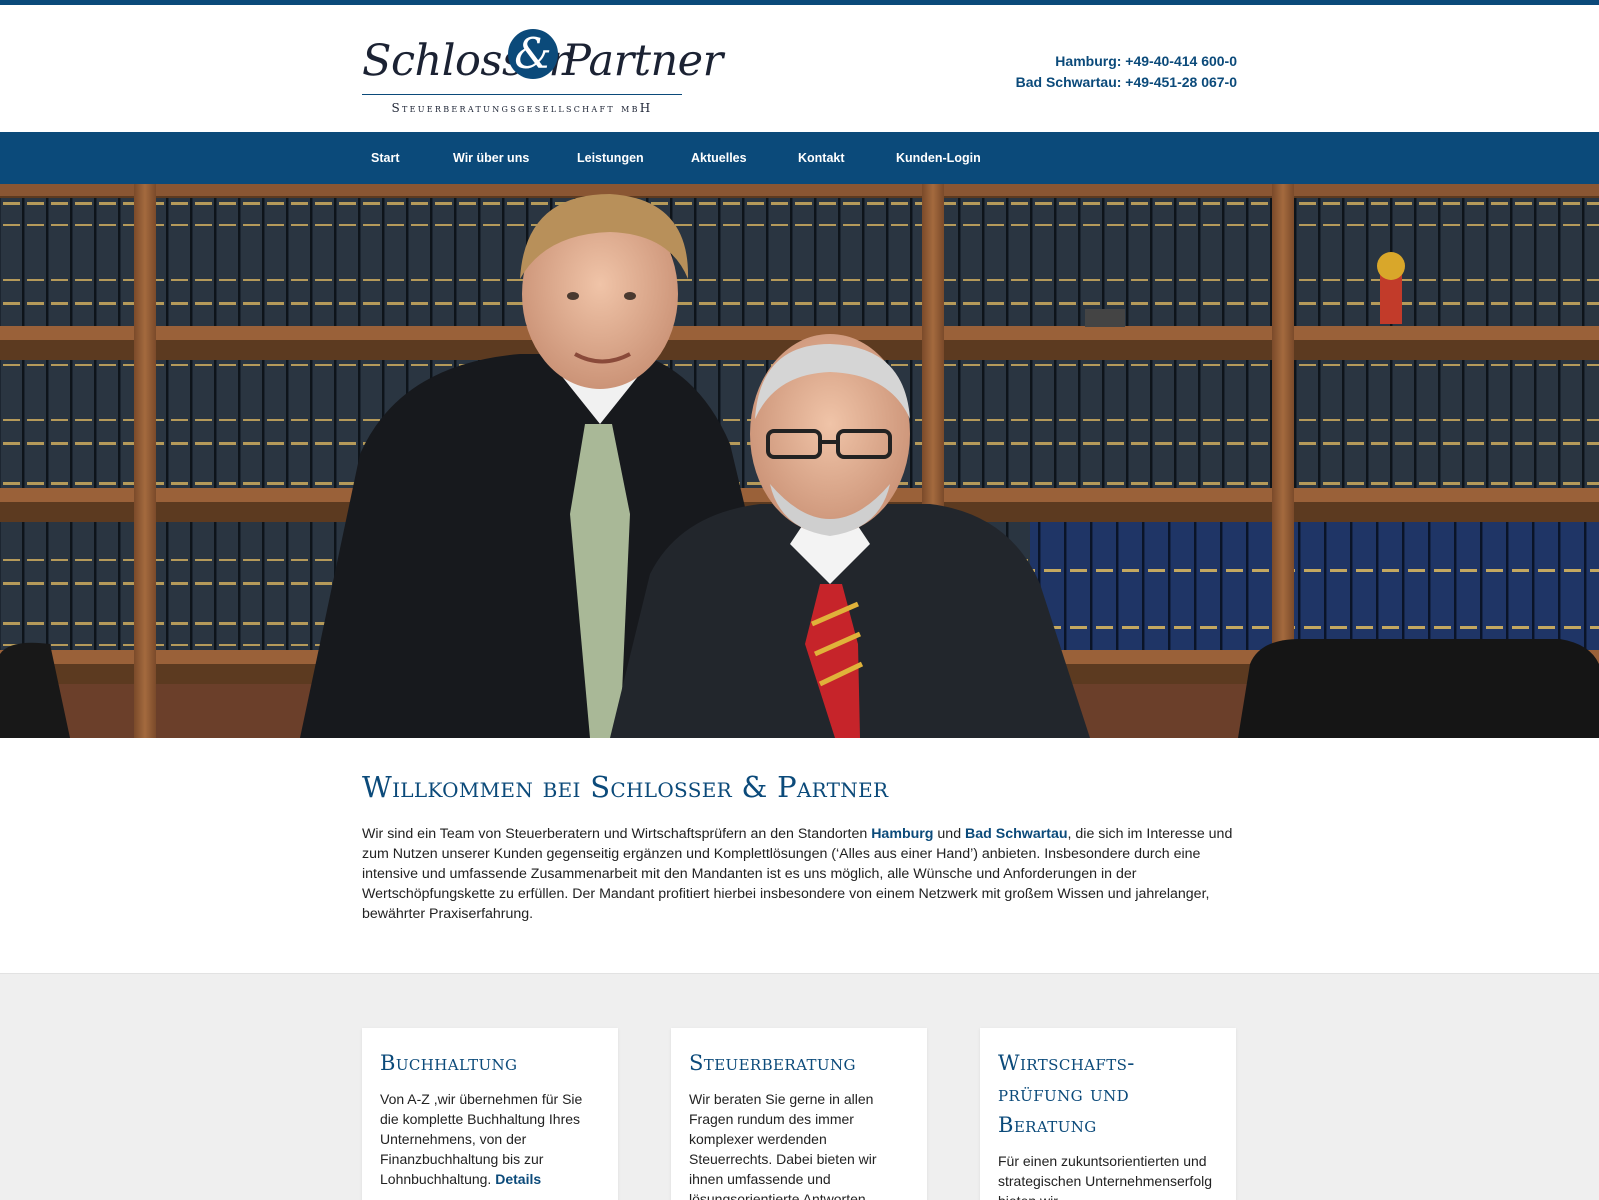 This screenshot has width=1599, height=1200. I want to click on phone-hamburg: Hamburg: +49-40-414 600-0, so click(1126, 61).